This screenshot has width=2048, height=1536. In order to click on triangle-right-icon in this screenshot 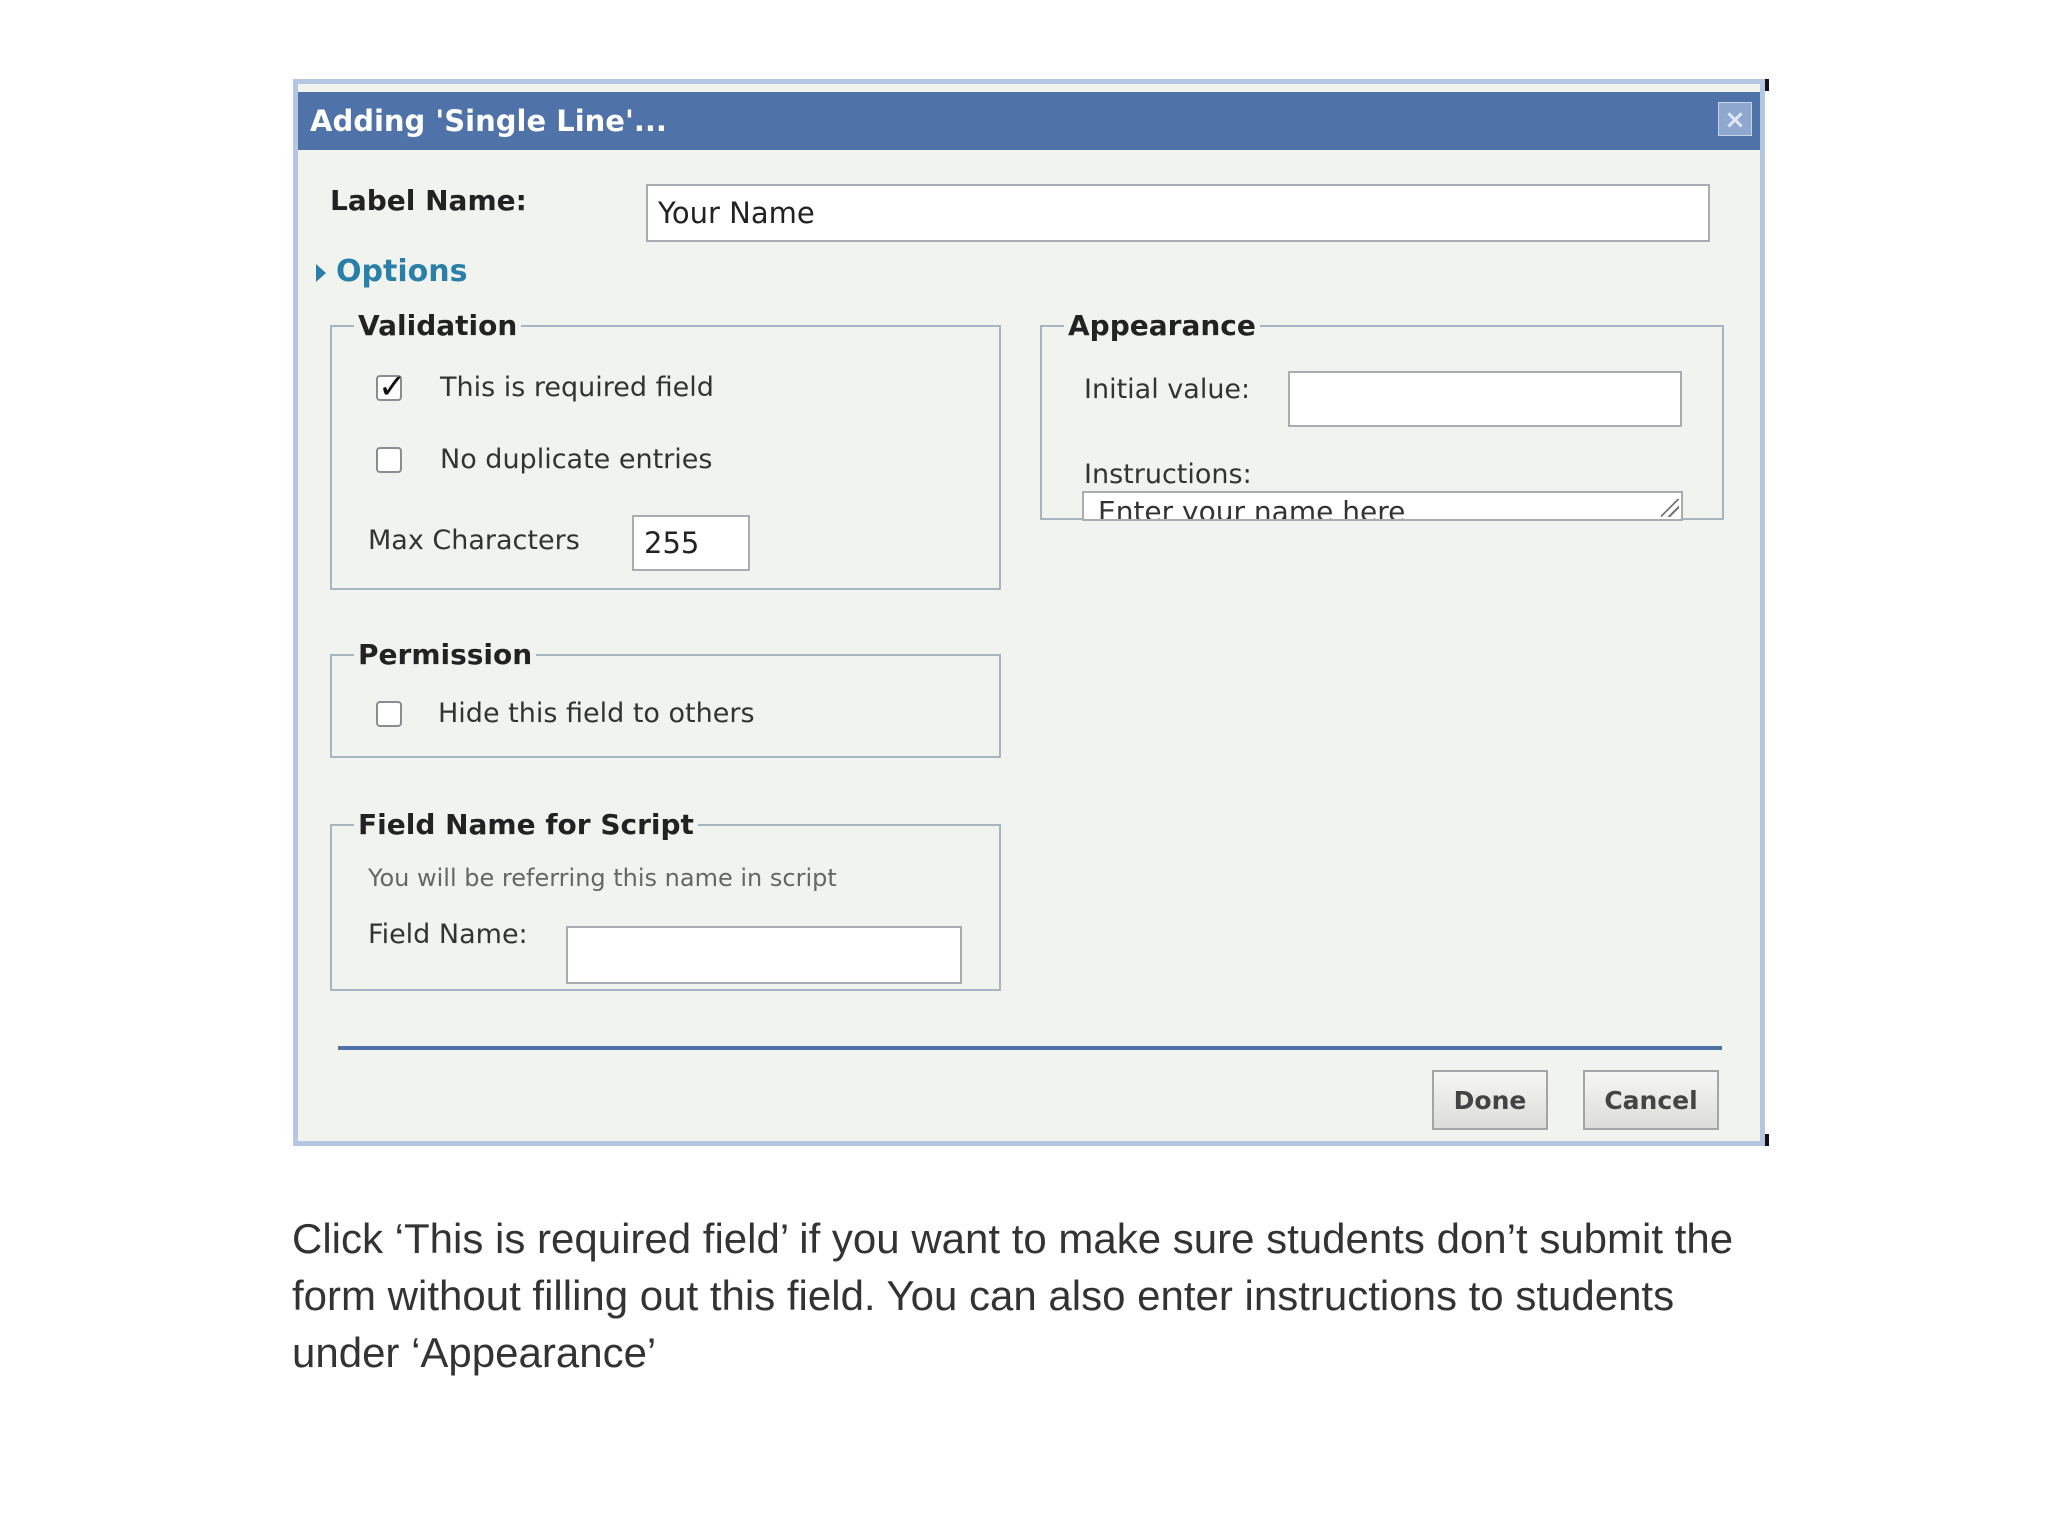, I will do `click(321, 272)`.